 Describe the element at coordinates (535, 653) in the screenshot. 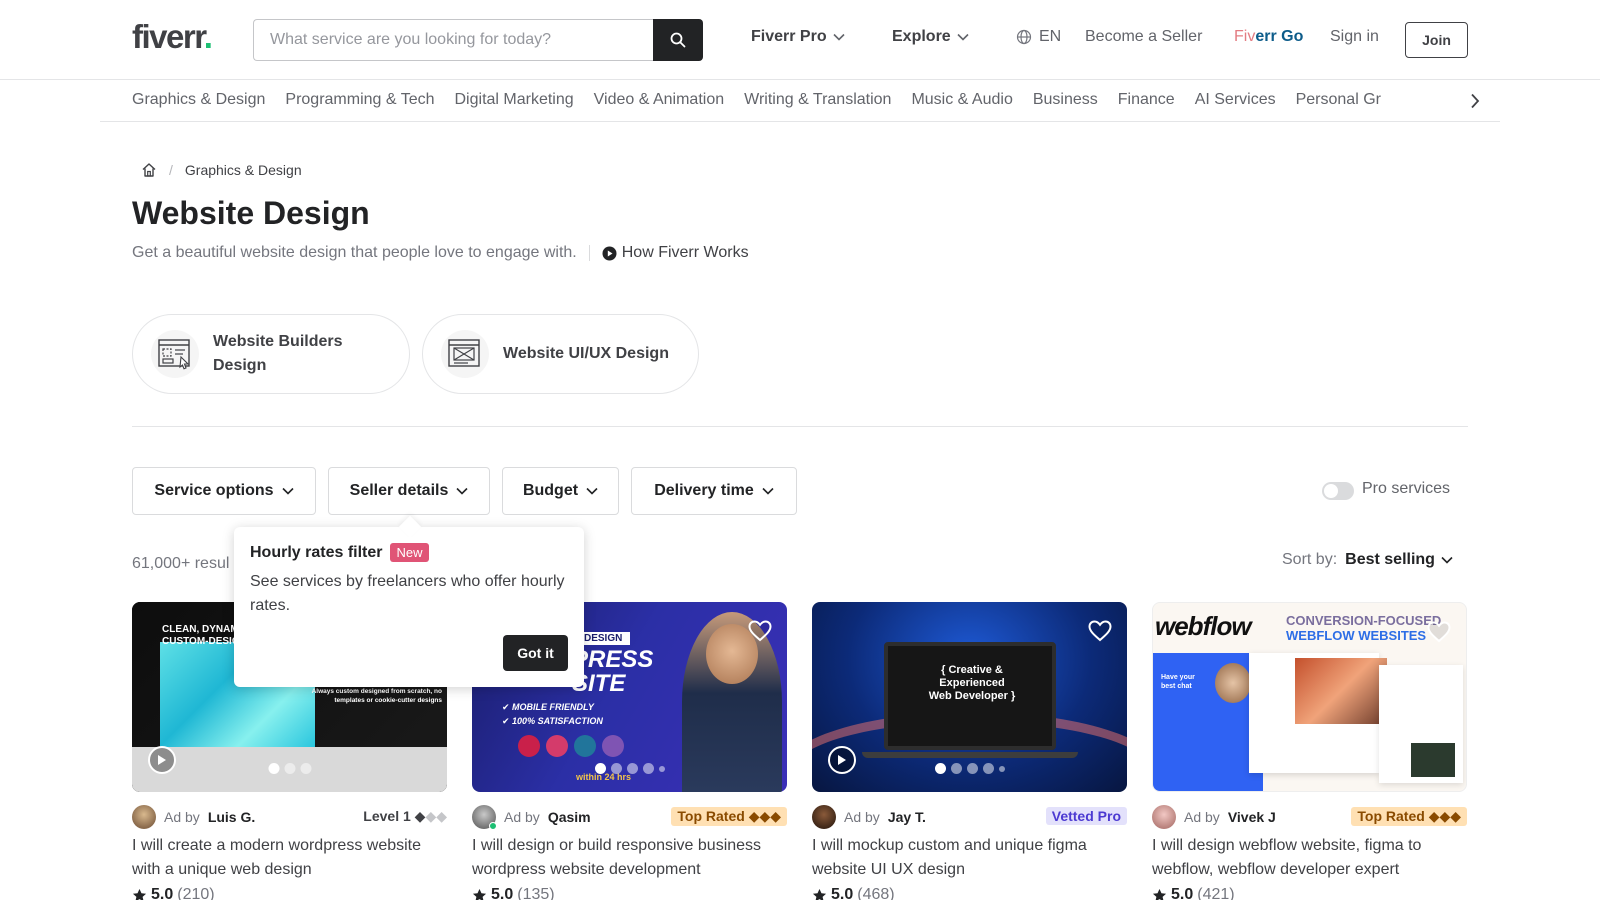

I see `got-it-button: Got it` at that location.